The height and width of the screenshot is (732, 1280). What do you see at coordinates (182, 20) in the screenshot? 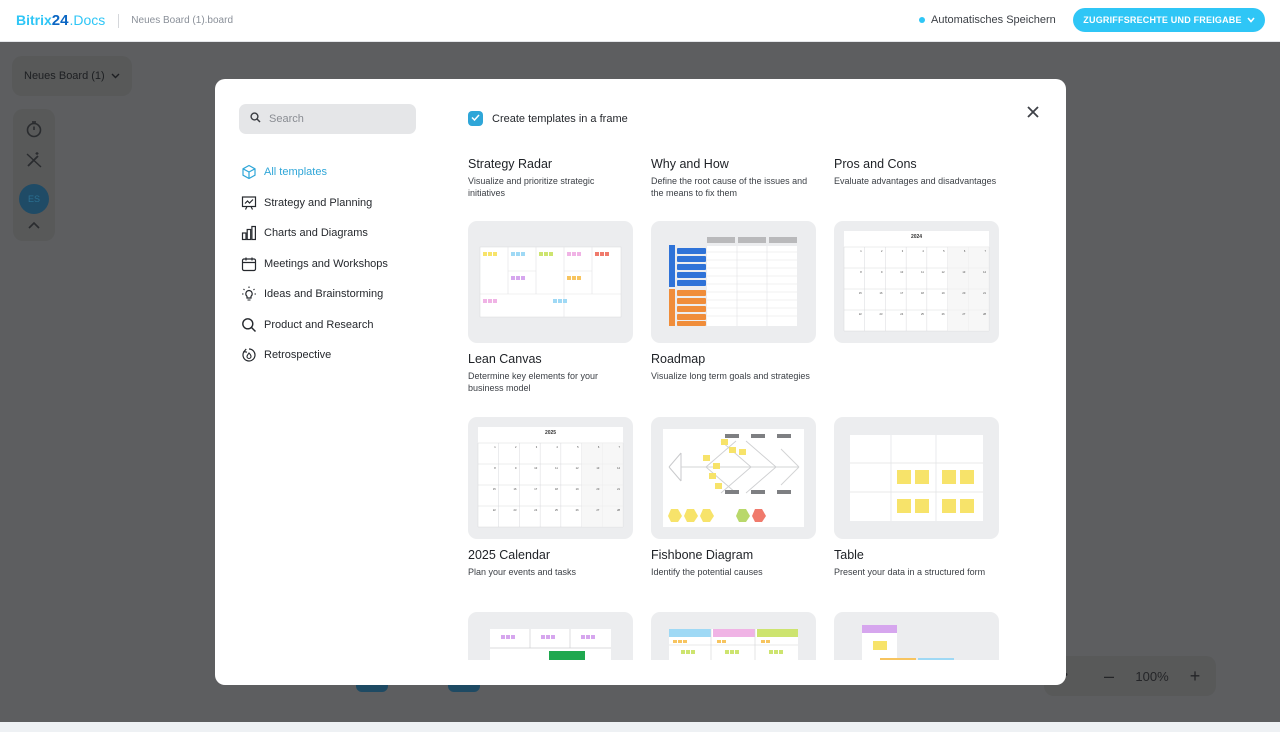
I see `board-file-name: Neues Board (1).board` at bounding box center [182, 20].